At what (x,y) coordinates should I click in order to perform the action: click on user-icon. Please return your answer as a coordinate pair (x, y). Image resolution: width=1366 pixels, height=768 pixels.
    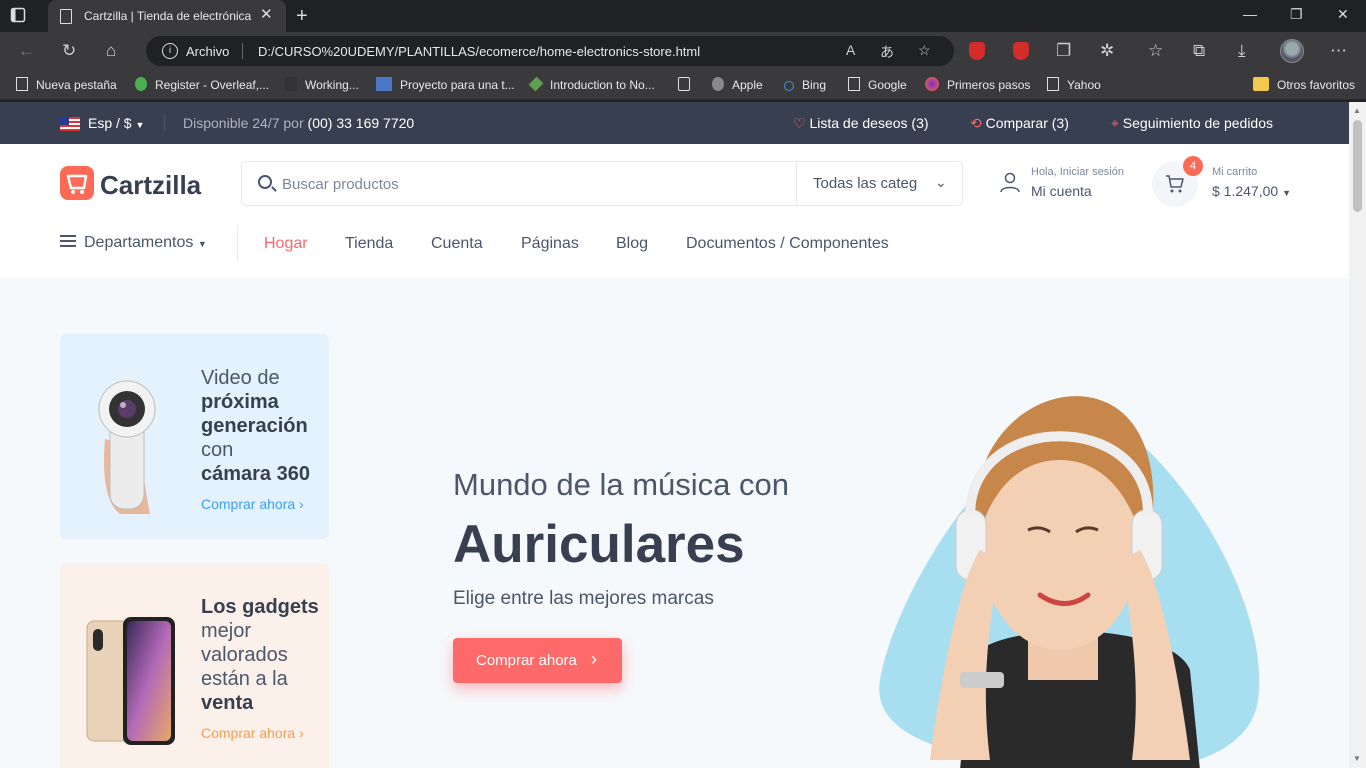
    Looking at the image, I should click on (1010, 182).